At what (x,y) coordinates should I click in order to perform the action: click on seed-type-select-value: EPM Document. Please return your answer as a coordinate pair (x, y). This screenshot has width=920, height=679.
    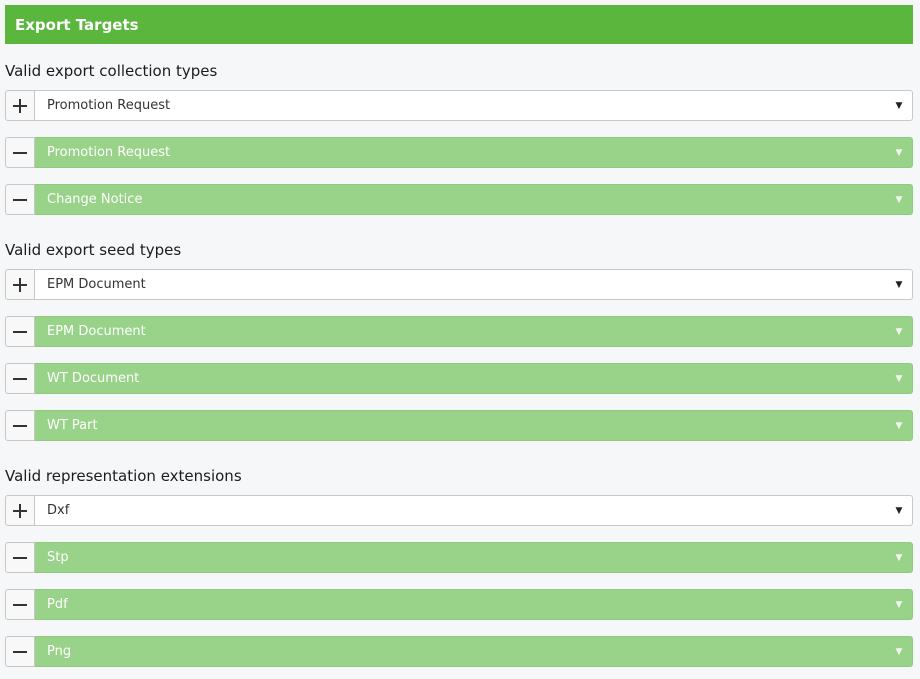
    Looking at the image, I should click on (96, 284).